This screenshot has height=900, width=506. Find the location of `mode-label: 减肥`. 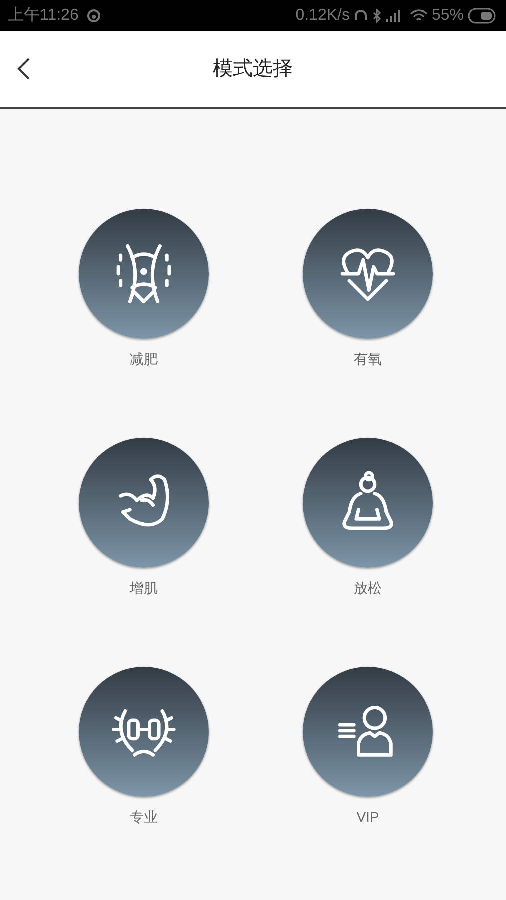

mode-label: 减肥 is located at coordinates (144, 359).